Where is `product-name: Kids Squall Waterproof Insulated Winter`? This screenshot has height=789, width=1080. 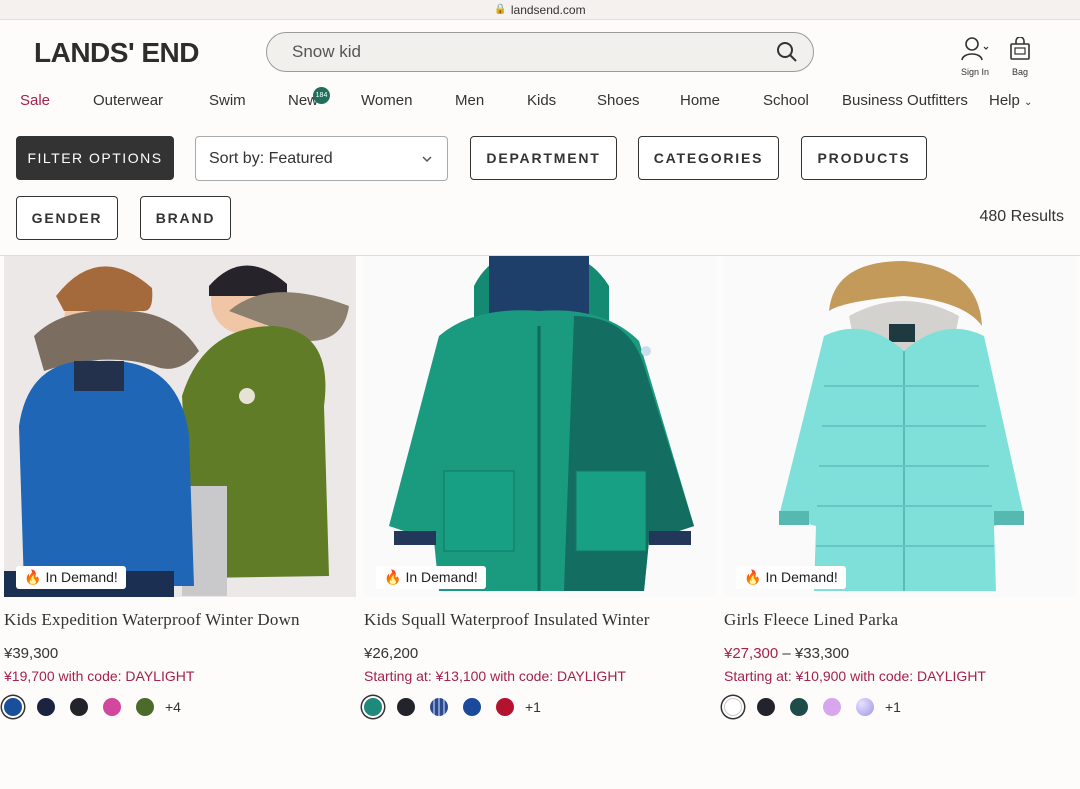 product-name: Kids Squall Waterproof Insulated Winter is located at coordinates (540, 620).